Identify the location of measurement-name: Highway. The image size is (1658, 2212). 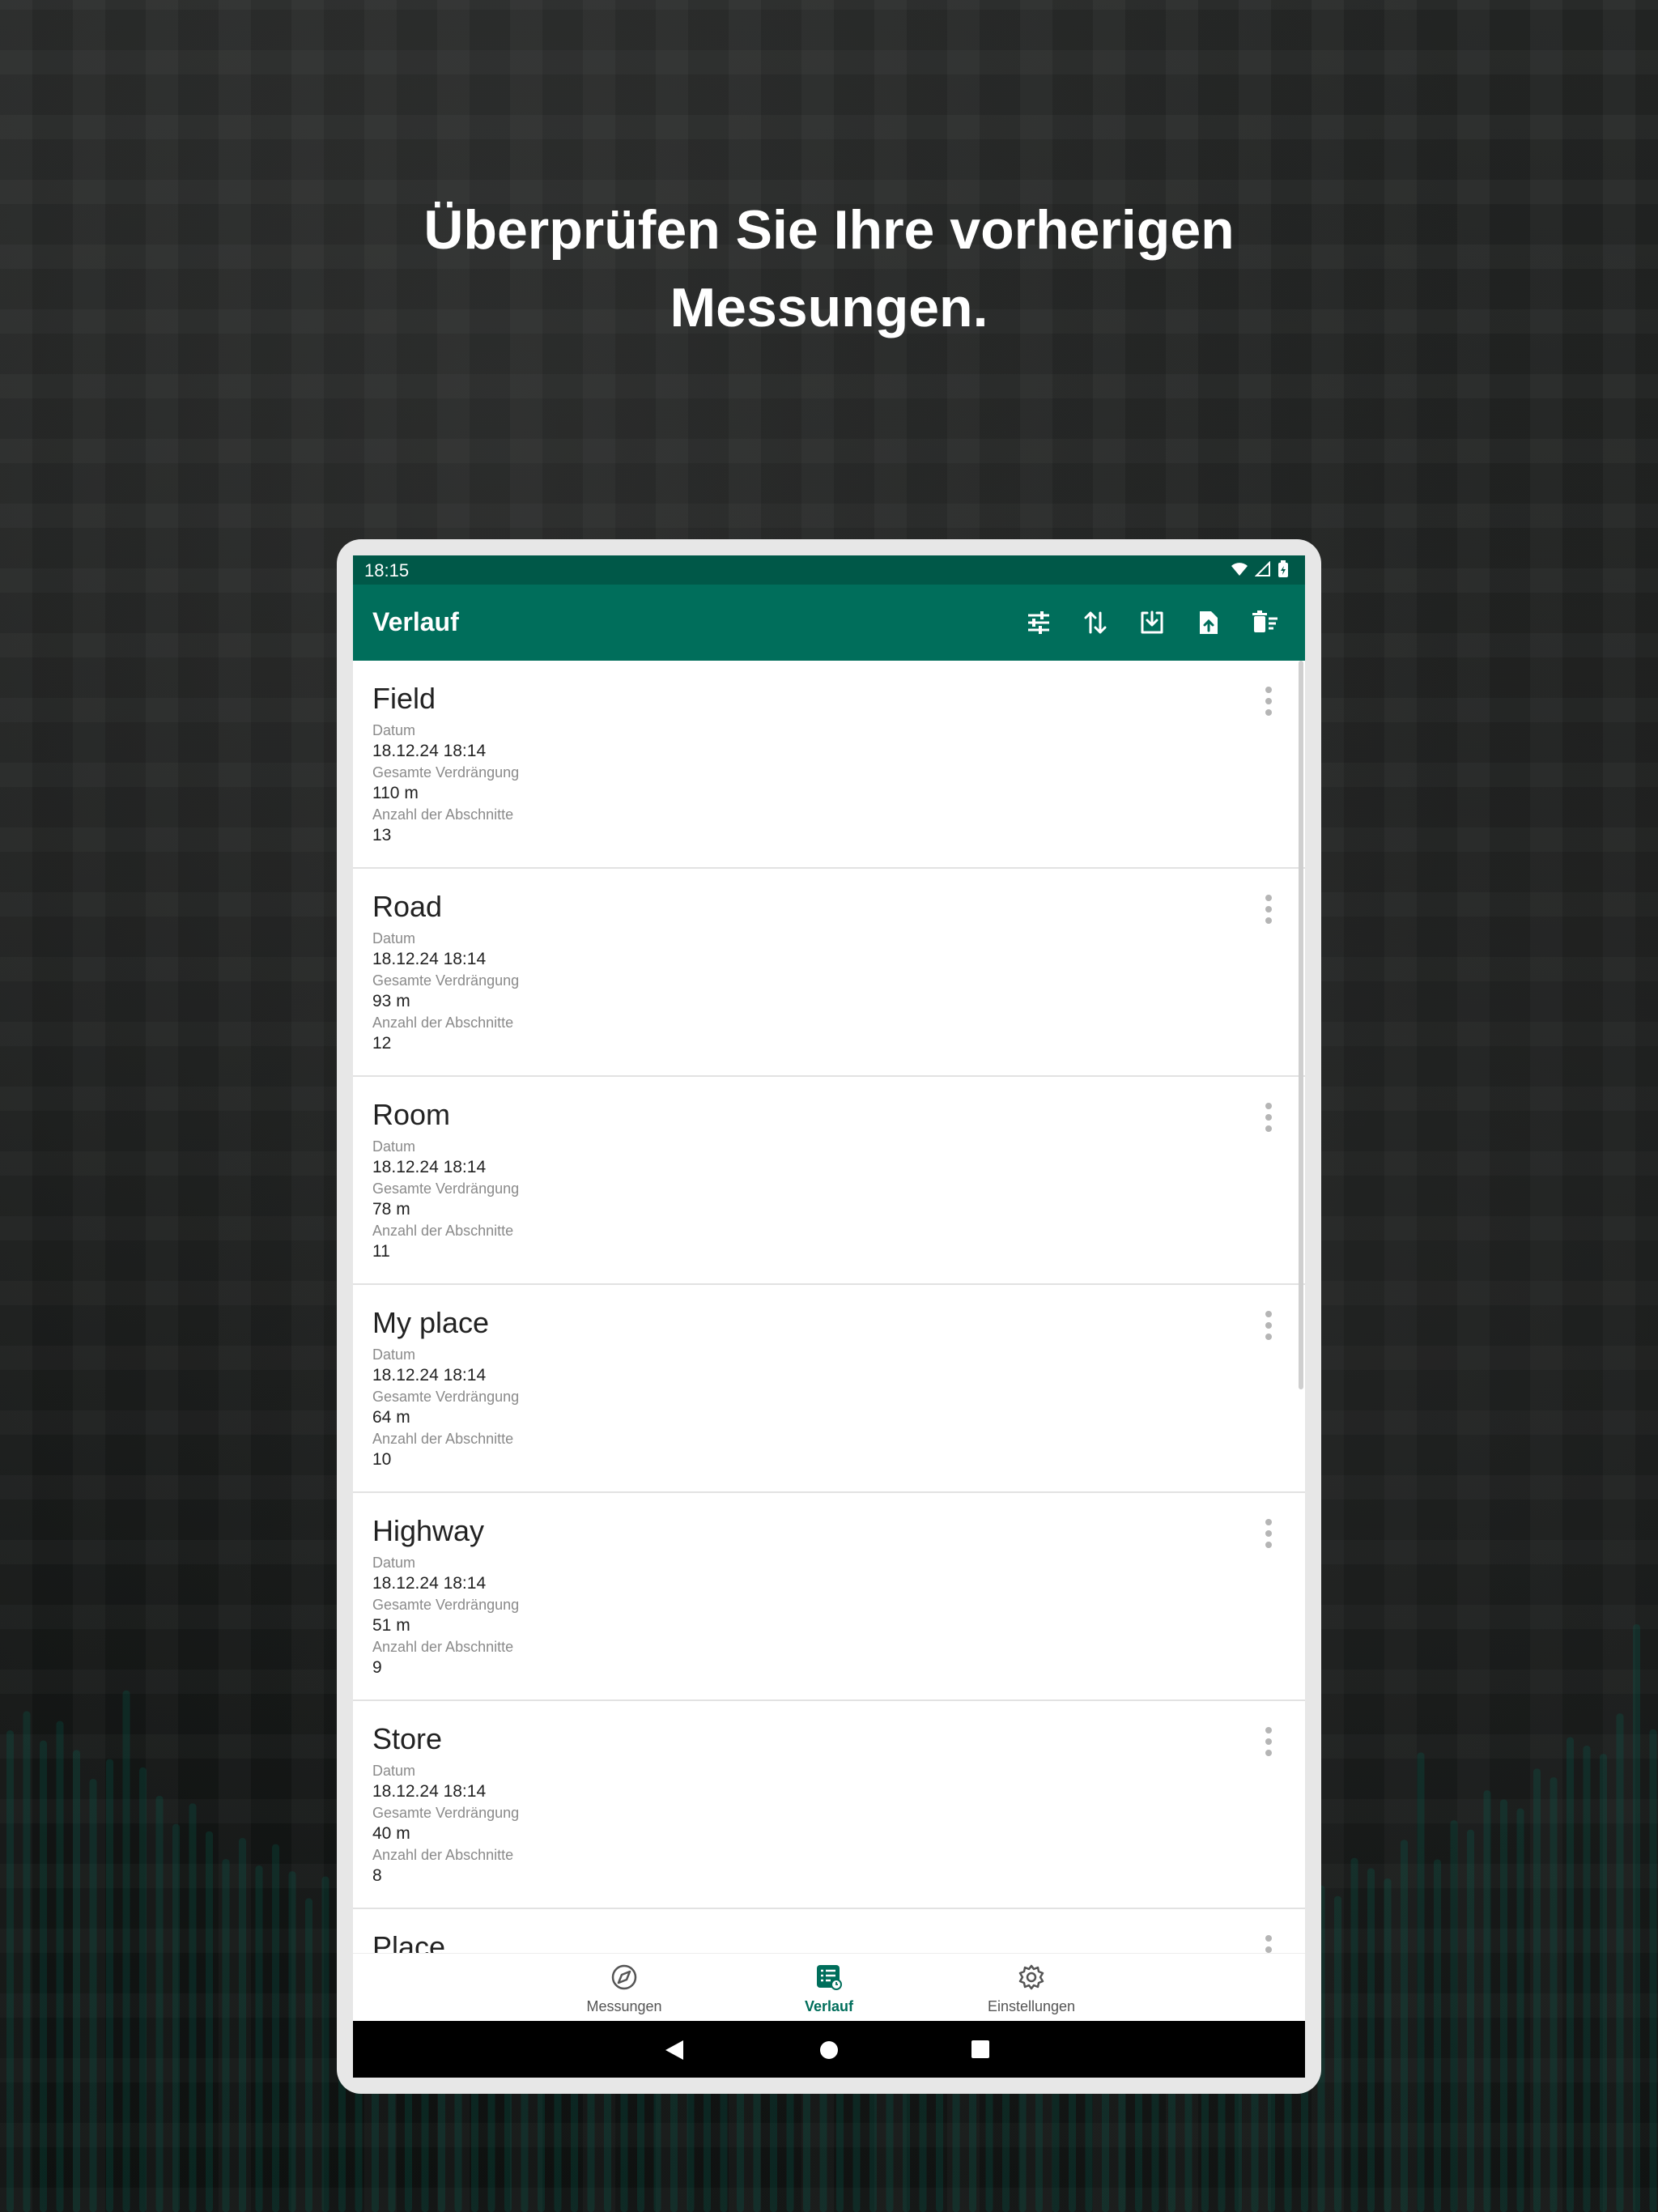
(428, 1531).